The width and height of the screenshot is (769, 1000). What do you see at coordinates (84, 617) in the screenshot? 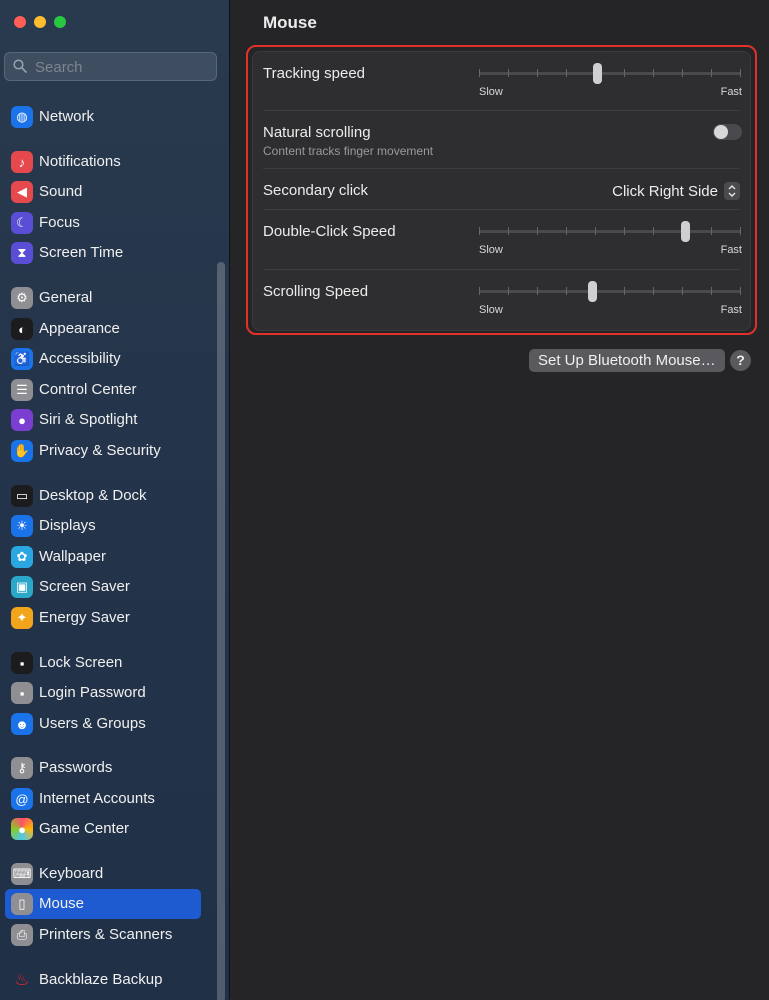
I see `sidebar-item-label: Energy Saver` at bounding box center [84, 617].